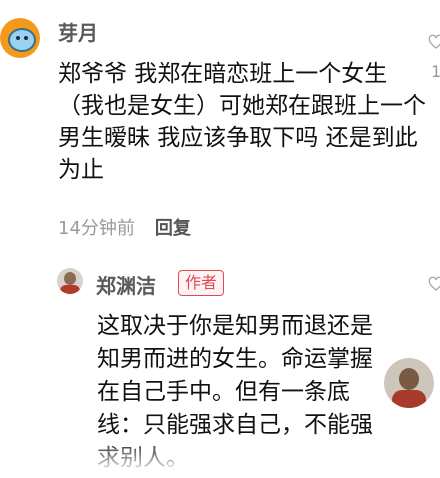 This screenshot has height=478, width=440. Describe the element at coordinates (78, 31) in the screenshot. I see `commenter-name: 芽月` at that location.